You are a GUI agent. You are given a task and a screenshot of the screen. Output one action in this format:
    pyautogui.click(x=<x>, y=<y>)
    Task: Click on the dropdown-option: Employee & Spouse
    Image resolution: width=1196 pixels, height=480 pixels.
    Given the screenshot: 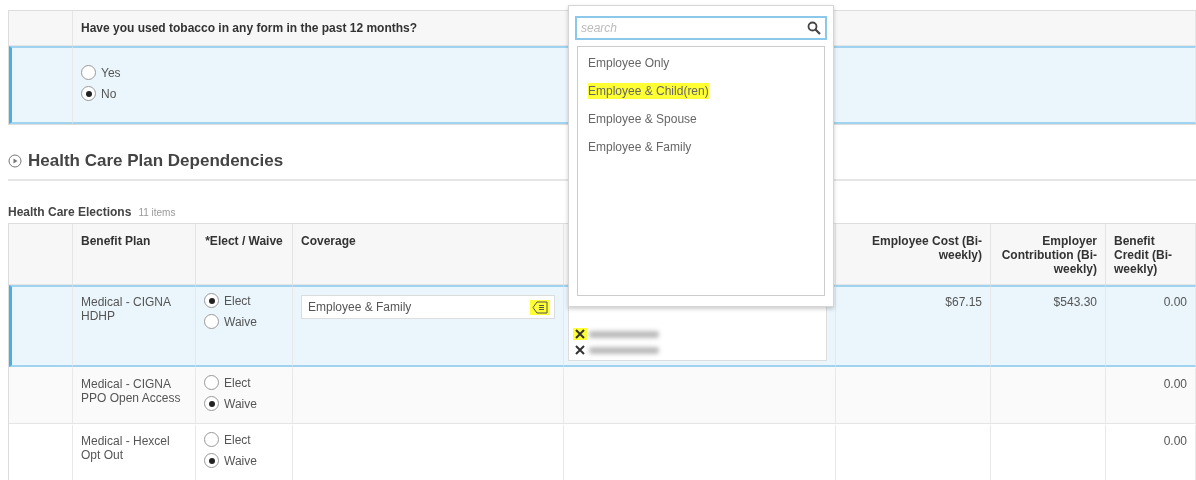 What is the action you would take?
    pyautogui.click(x=642, y=119)
    